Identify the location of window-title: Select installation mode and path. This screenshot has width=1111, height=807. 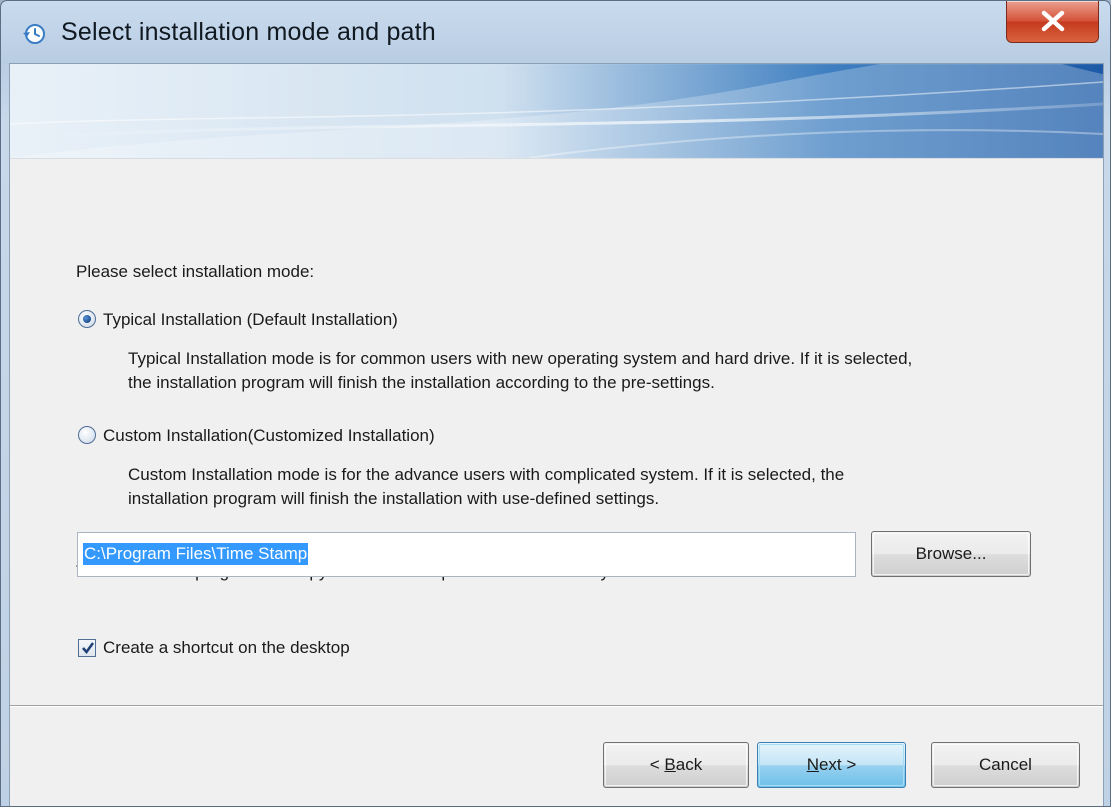
(248, 32).